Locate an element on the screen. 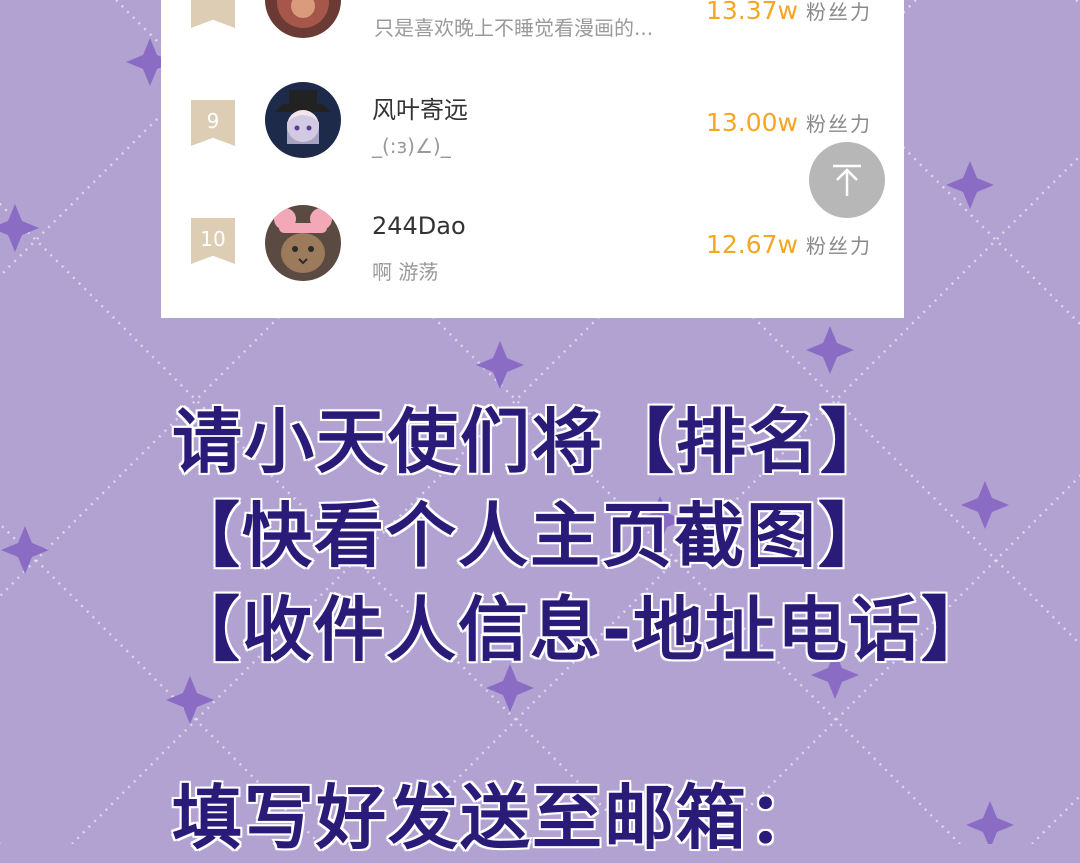  fans-value: 13.37w is located at coordinates (751, 12).